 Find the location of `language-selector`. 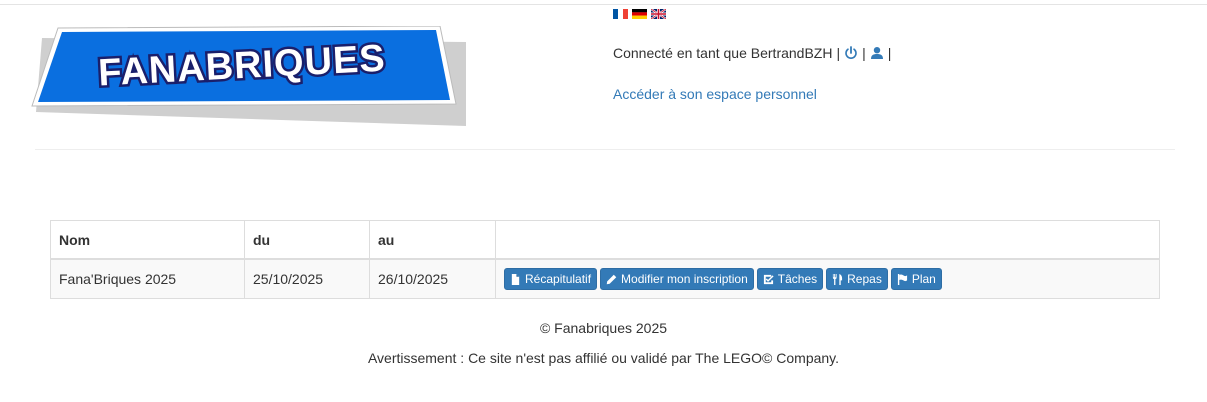

language-selector is located at coordinates (639, 14).